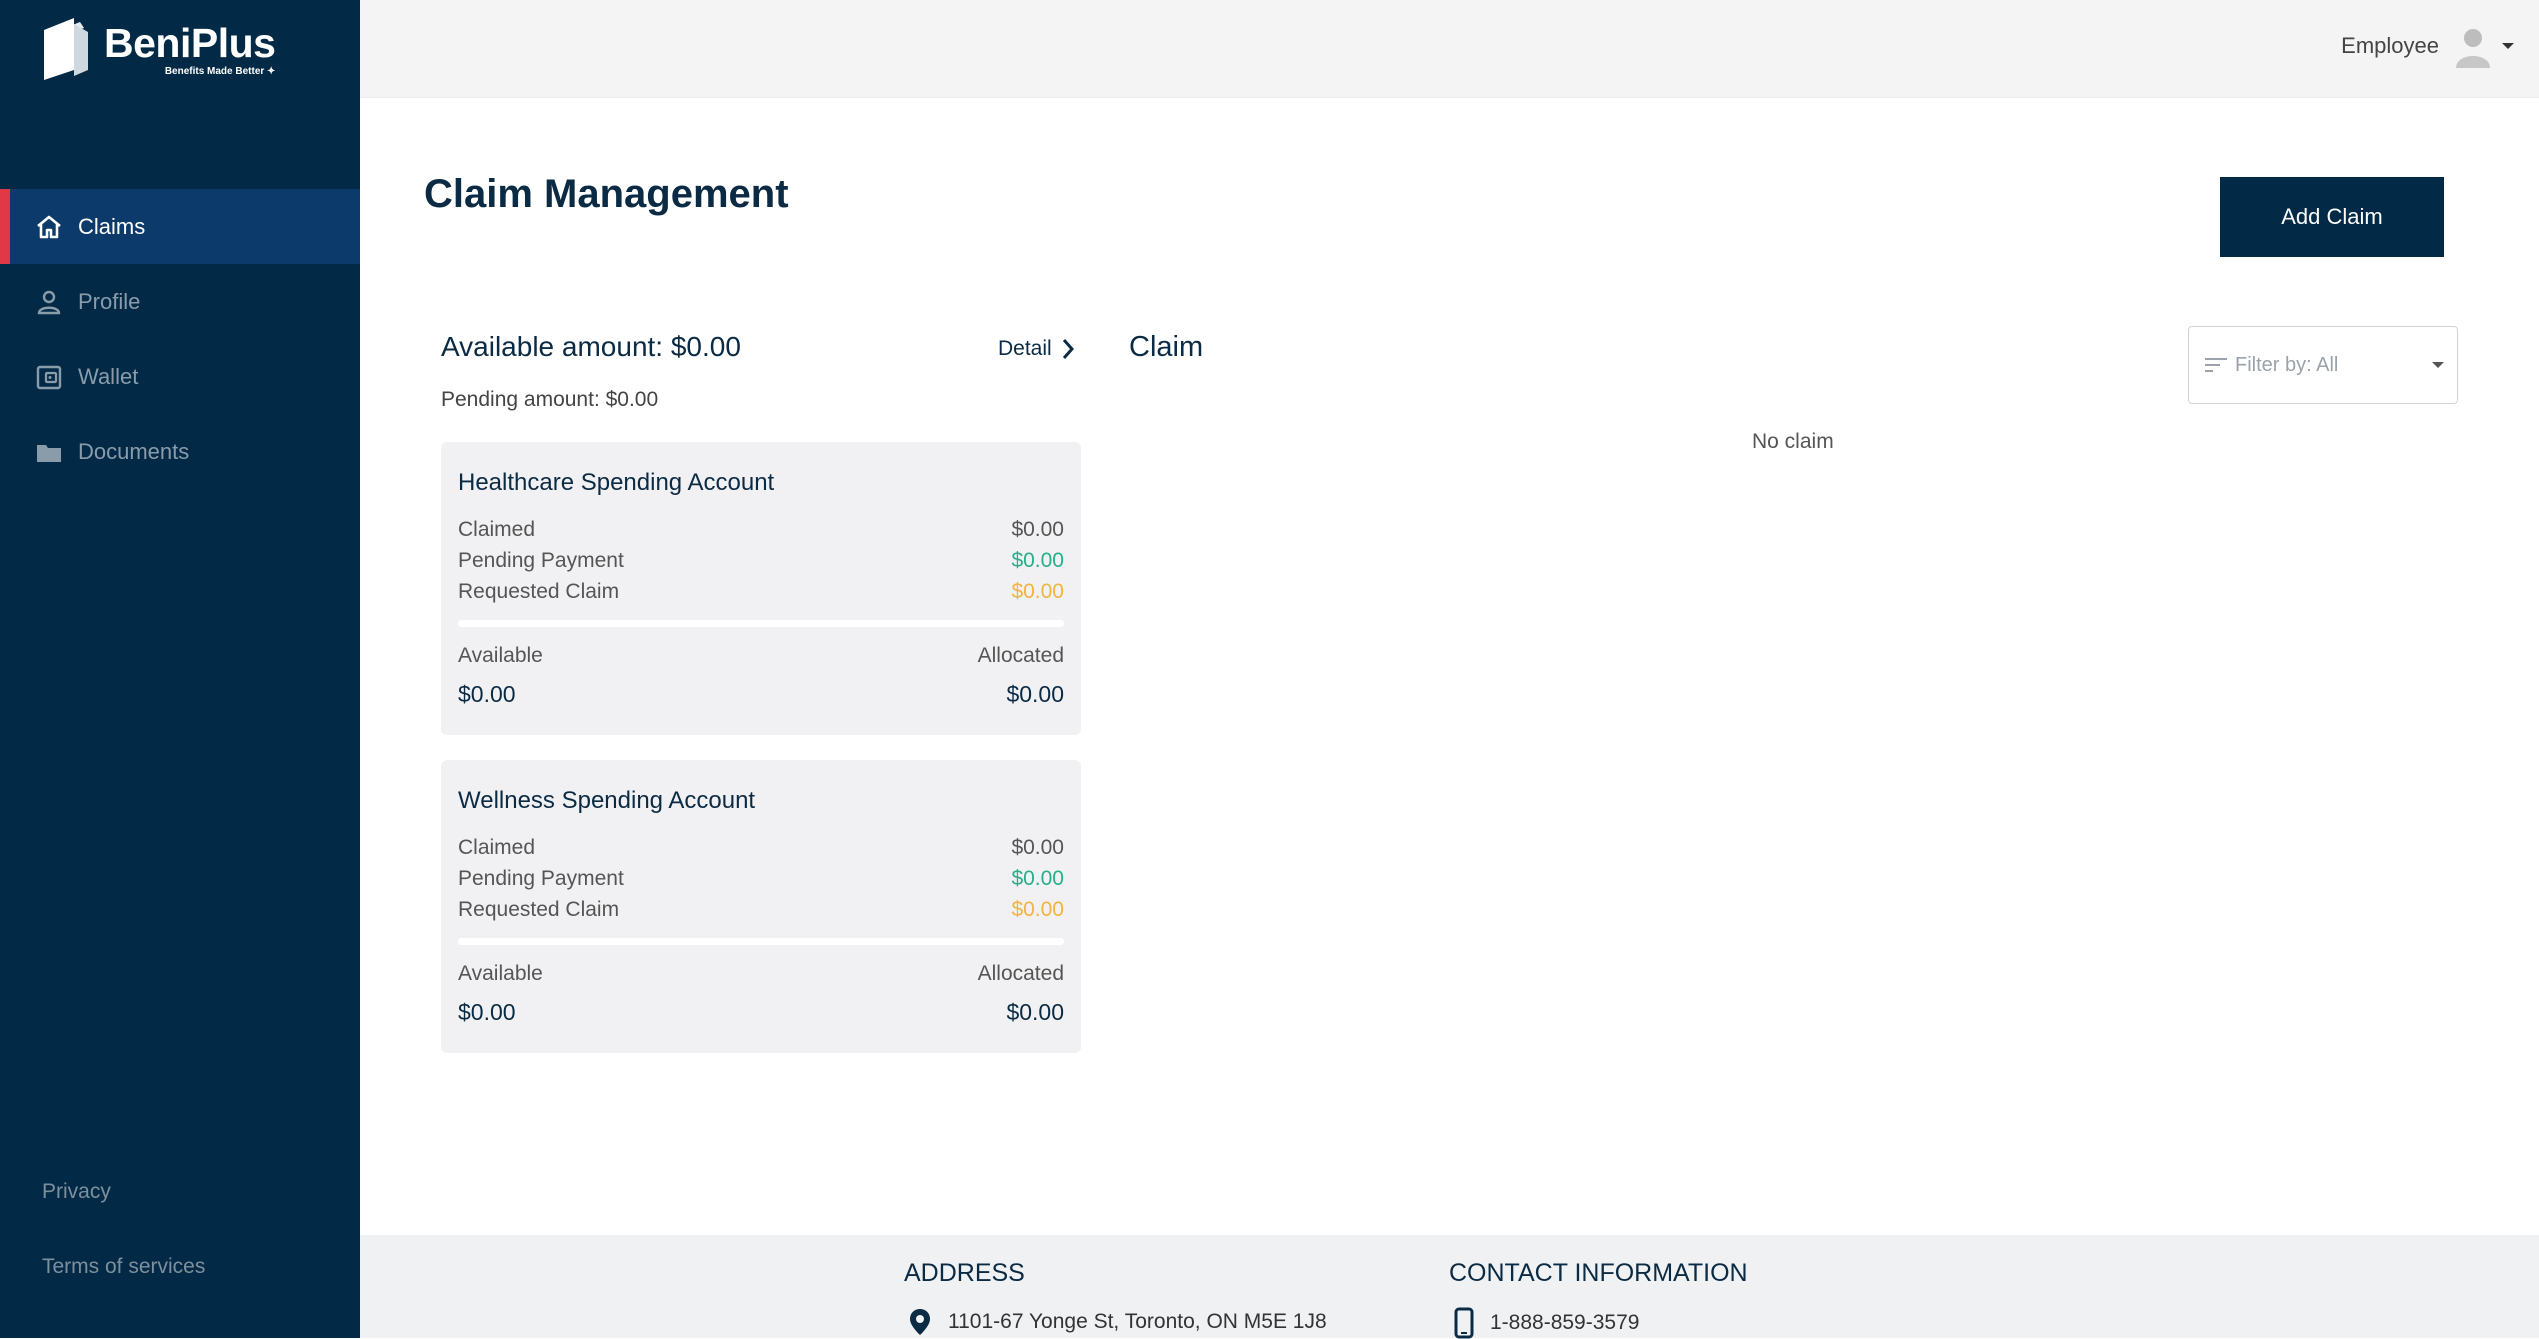 The image size is (2539, 1339). I want to click on available-amount: Available amount: $0.00, so click(591, 346).